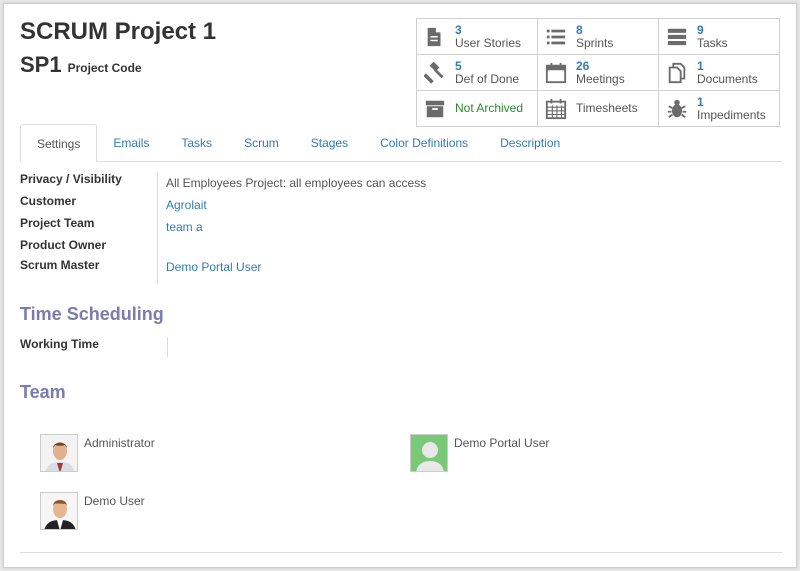 The height and width of the screenshot is (571, 800). I want to click on privacy-label: Privacy / Visibility, so click(89, 183).